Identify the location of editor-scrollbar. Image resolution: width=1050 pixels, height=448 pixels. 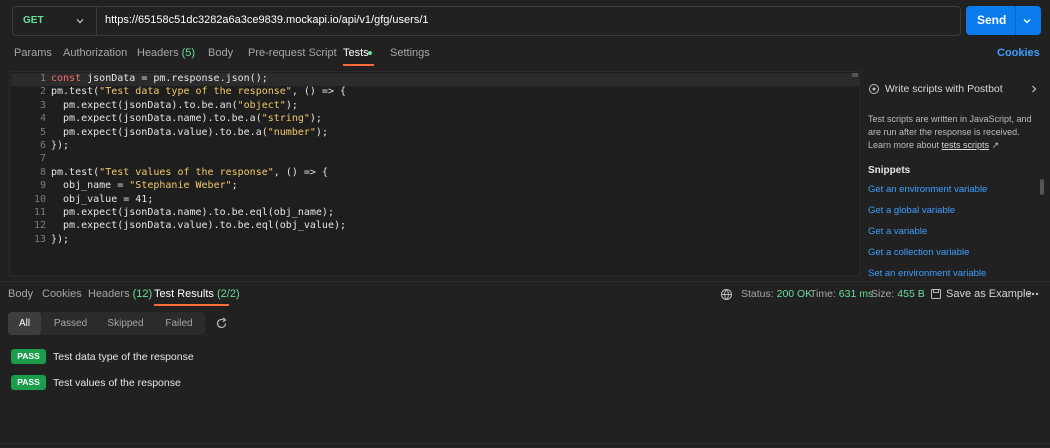
(855, 75).